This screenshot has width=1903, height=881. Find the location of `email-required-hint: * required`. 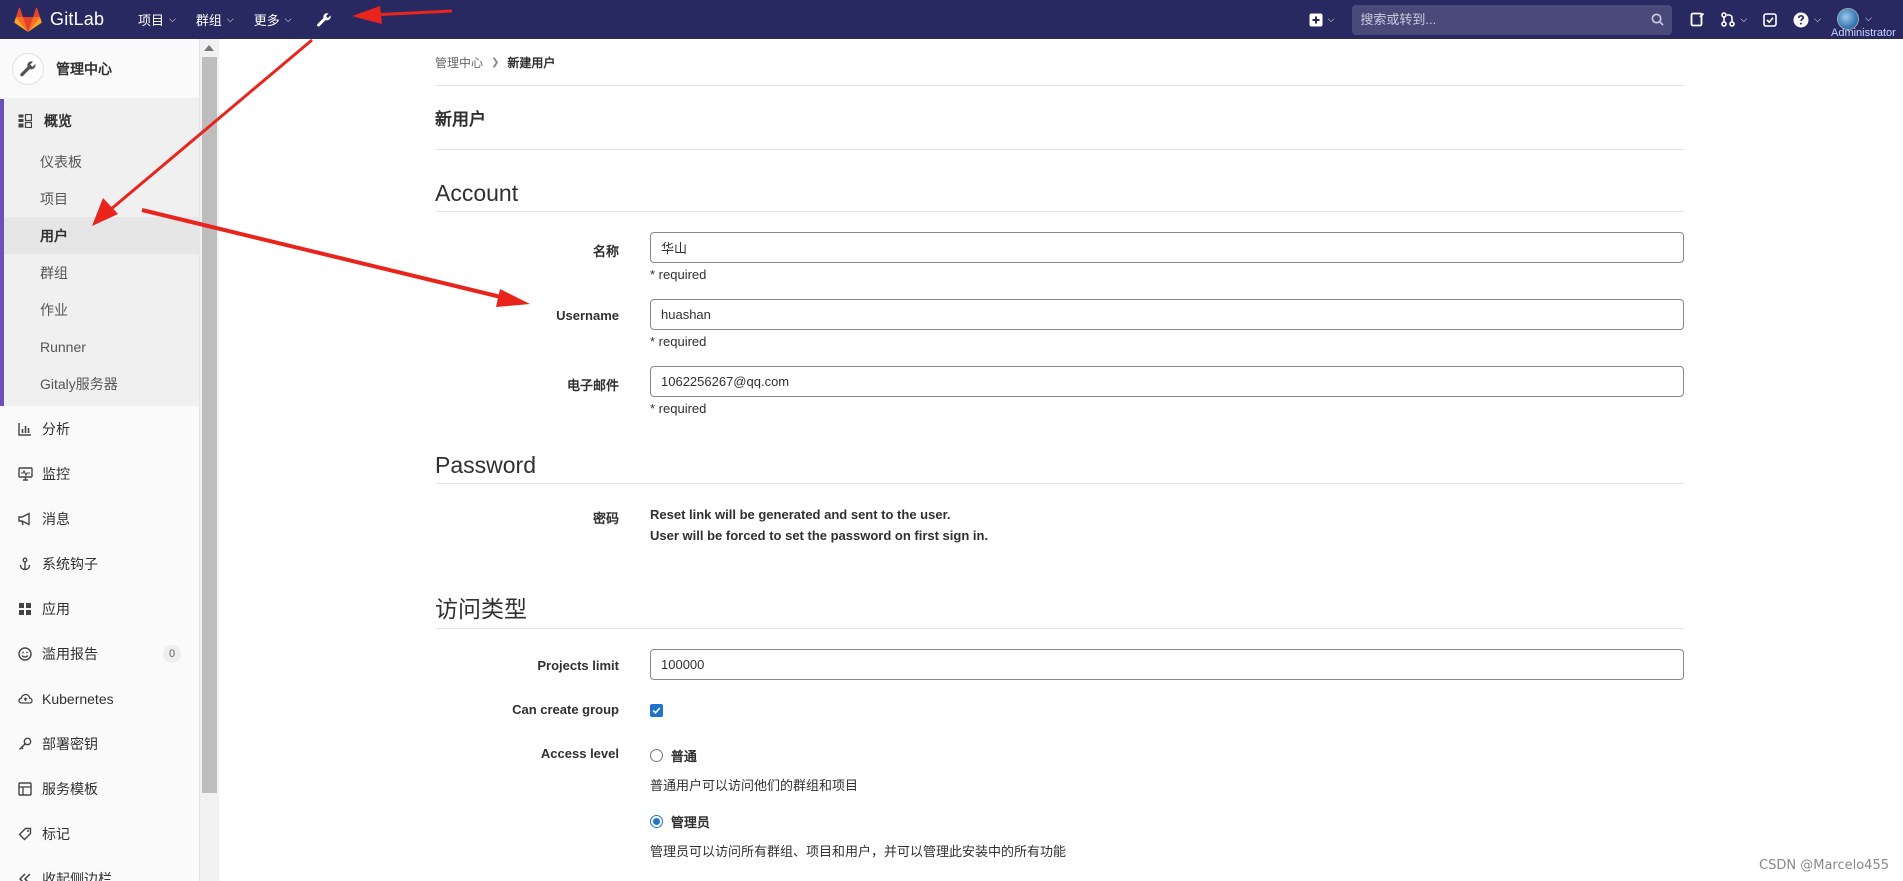

email-required-hint: * required is located at coordinates (678, 408).